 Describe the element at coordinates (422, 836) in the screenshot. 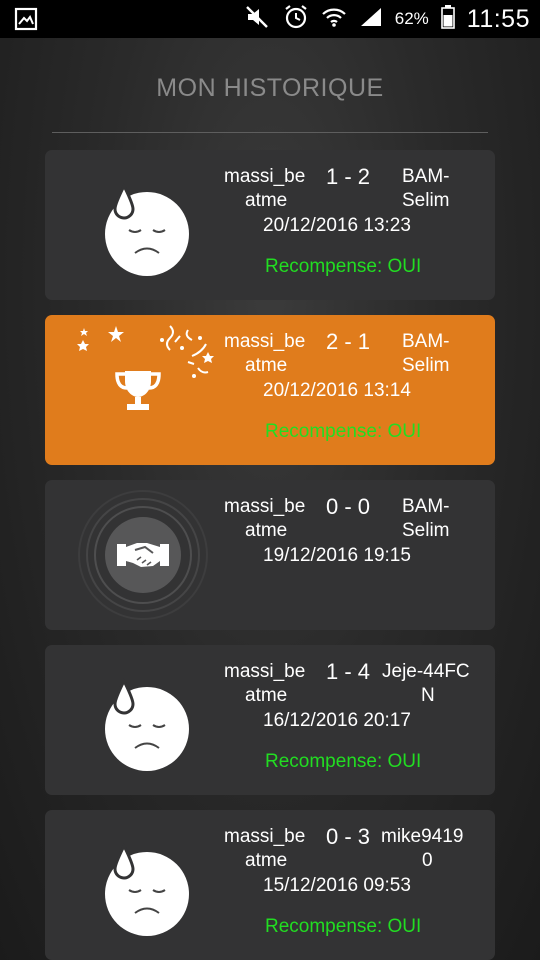

I see `opponent-name: mike9419` at that location.